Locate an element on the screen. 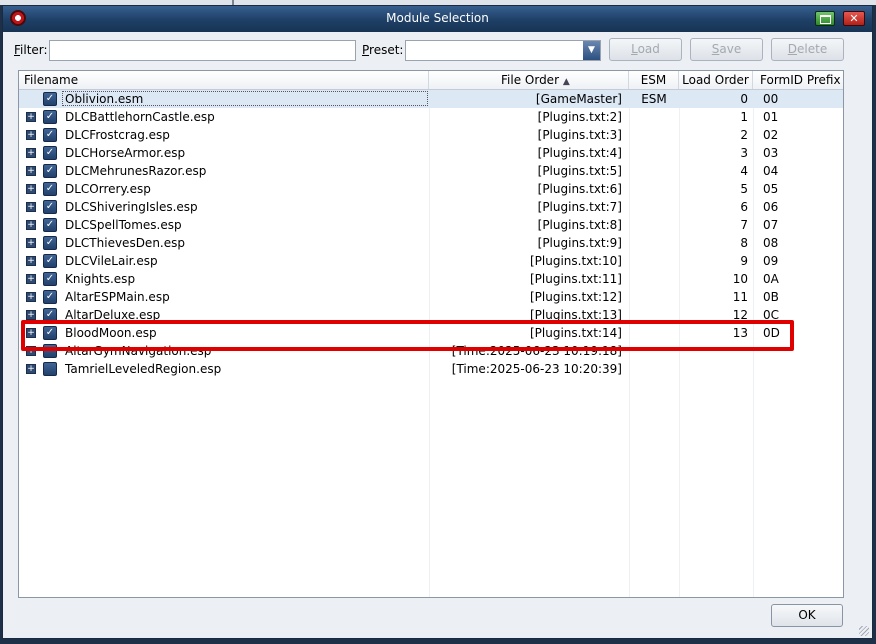 This screenshot has height=644, width=876. cell-esm: ESM is located at coordinates (654, 99).